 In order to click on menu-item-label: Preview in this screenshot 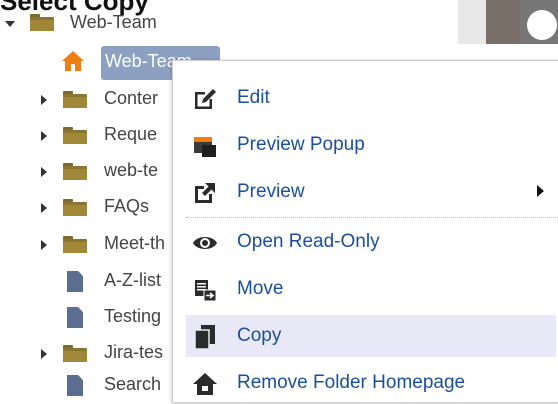, I will do `click(271, 191)`.